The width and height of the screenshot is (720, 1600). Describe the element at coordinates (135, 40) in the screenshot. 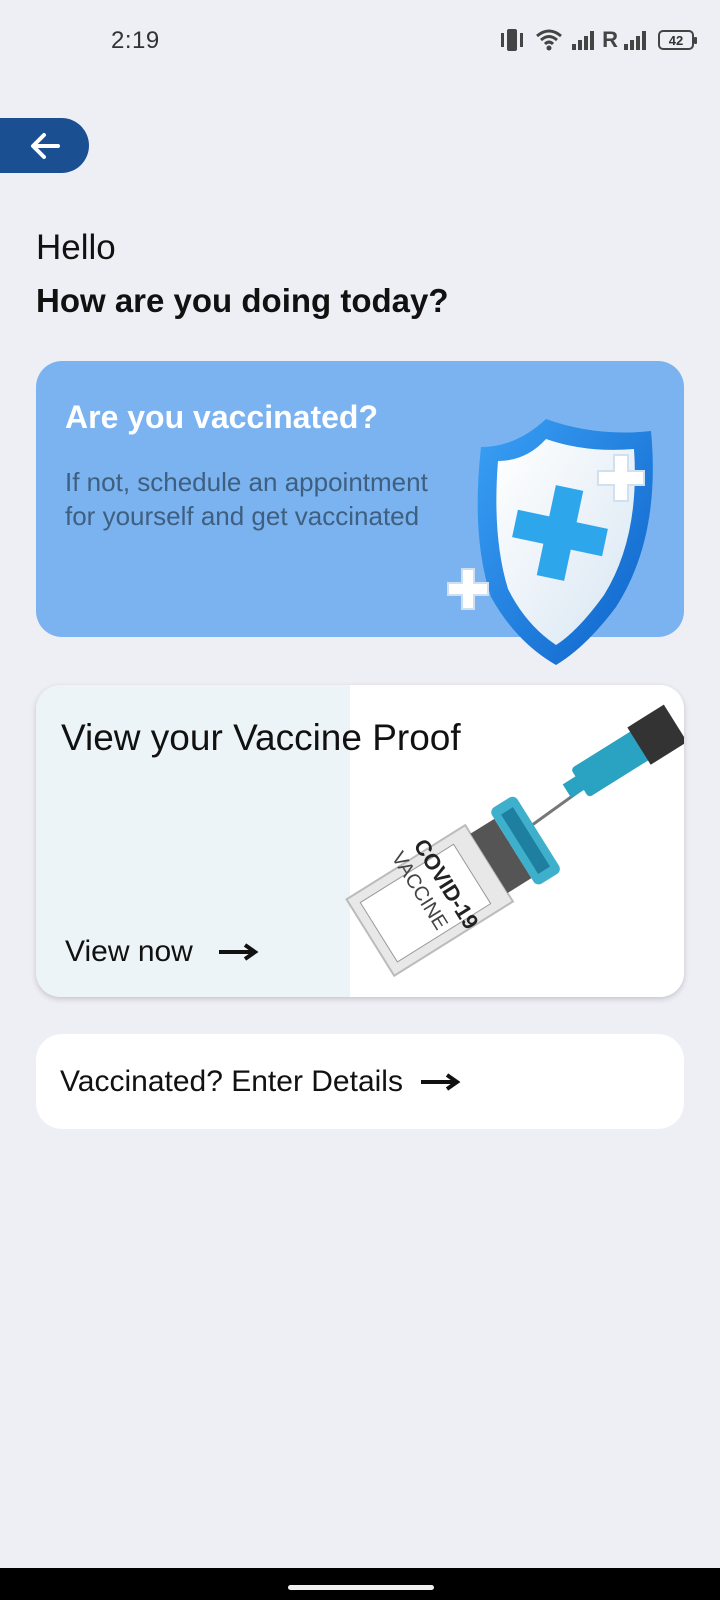

I see `status-time: 2:19` at that location.